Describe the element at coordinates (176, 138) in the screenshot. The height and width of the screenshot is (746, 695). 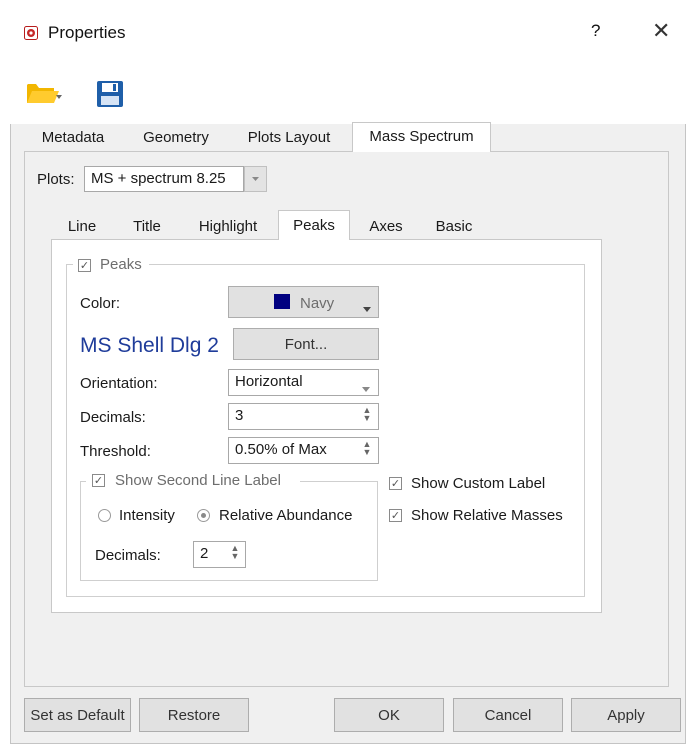
I see `tab-geometry: Geometry` at that location.